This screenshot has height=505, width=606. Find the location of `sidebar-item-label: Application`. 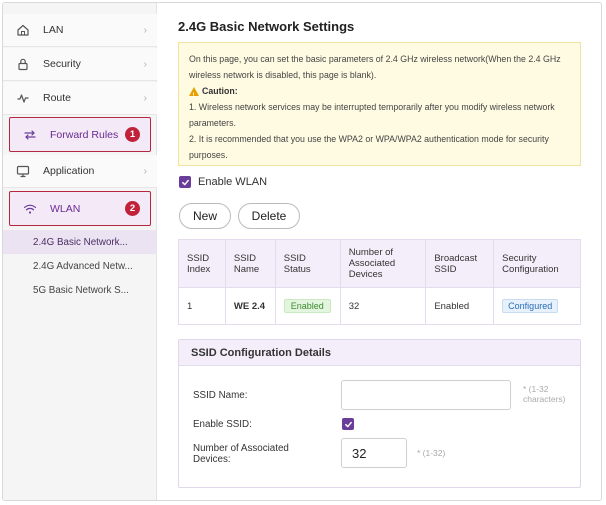

sidebar-item-label: Application is located at coordinates (69, 171).